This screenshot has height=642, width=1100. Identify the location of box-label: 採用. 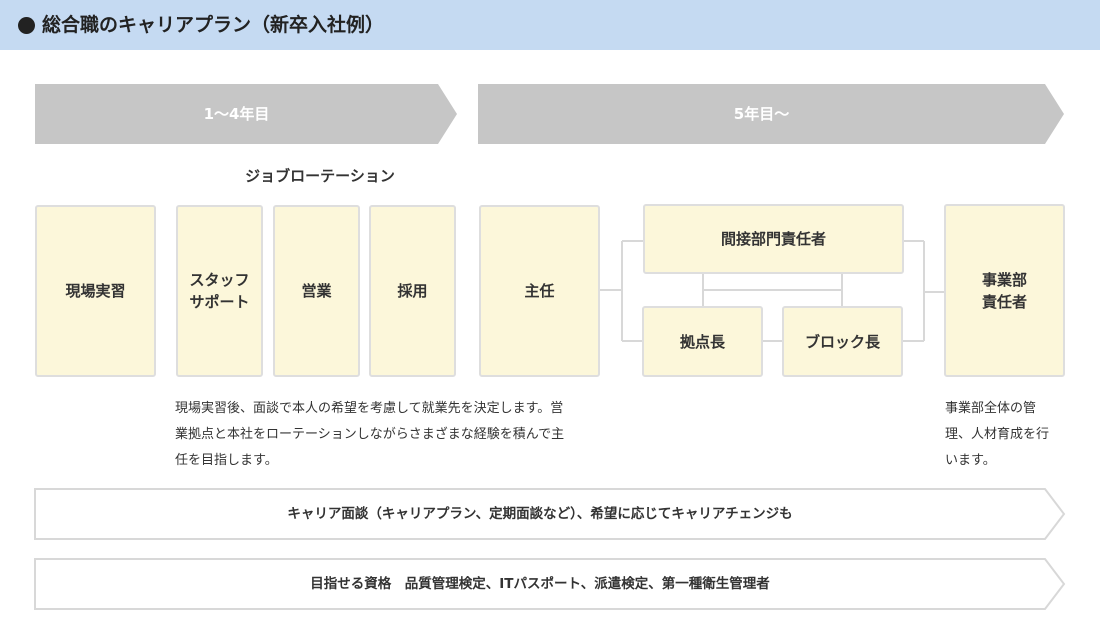
(412, 291).